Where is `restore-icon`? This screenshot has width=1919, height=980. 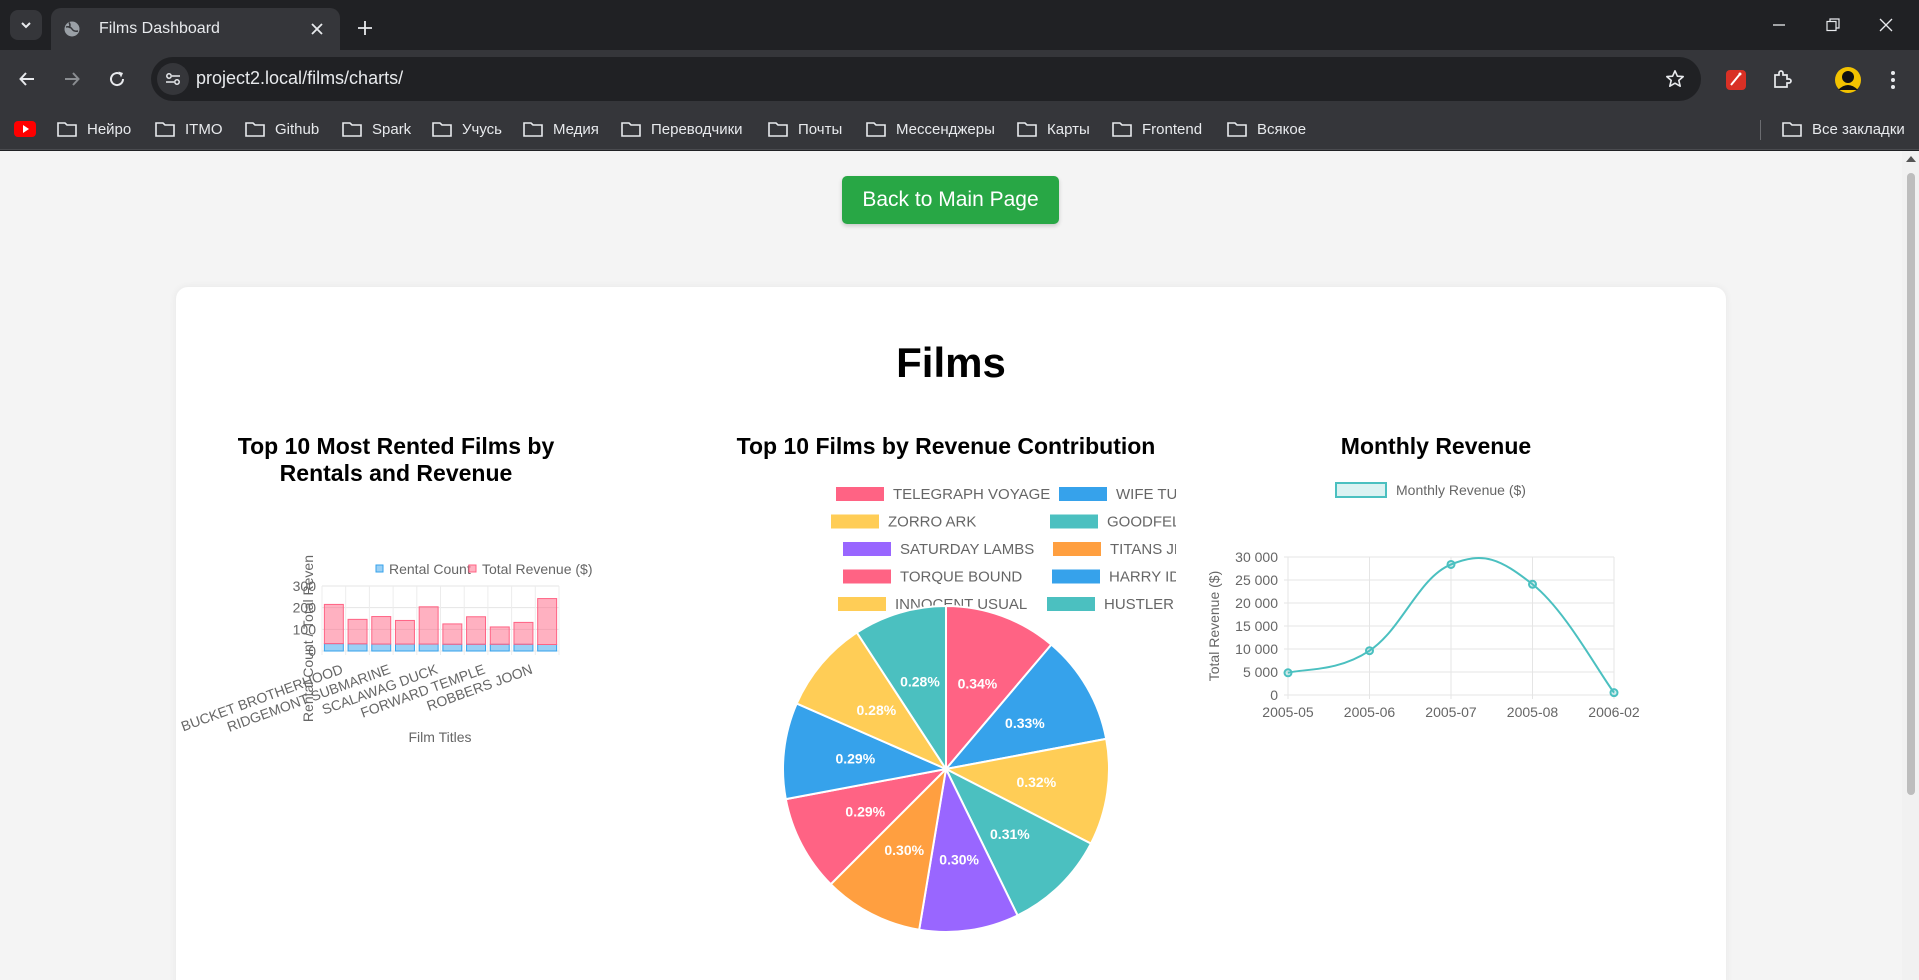 restore-icon is located at coordinates (1833, 25).